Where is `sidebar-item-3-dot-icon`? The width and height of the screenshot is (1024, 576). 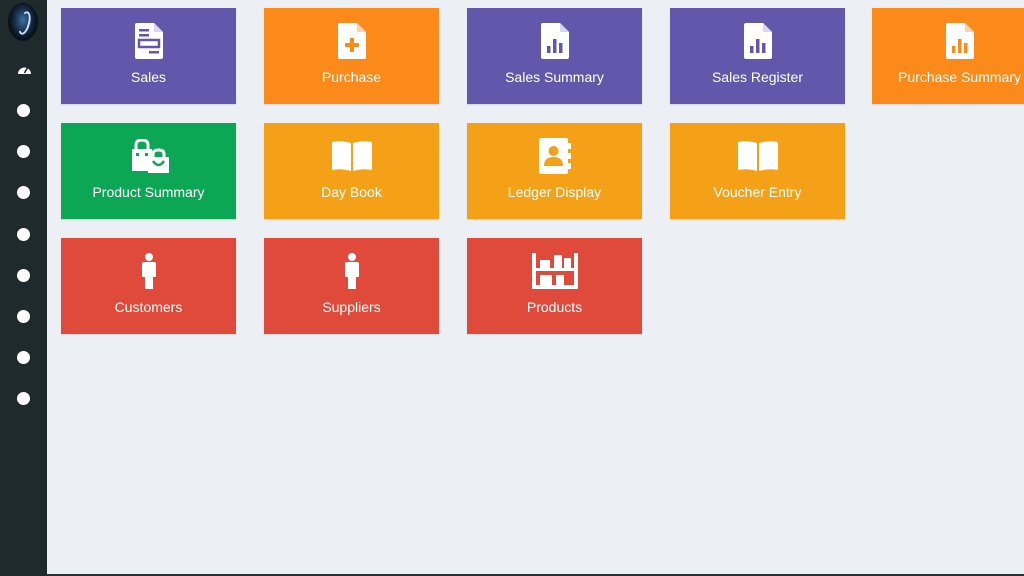
sidebar-item-3-dot-icon is located at coordinates (23, 192).